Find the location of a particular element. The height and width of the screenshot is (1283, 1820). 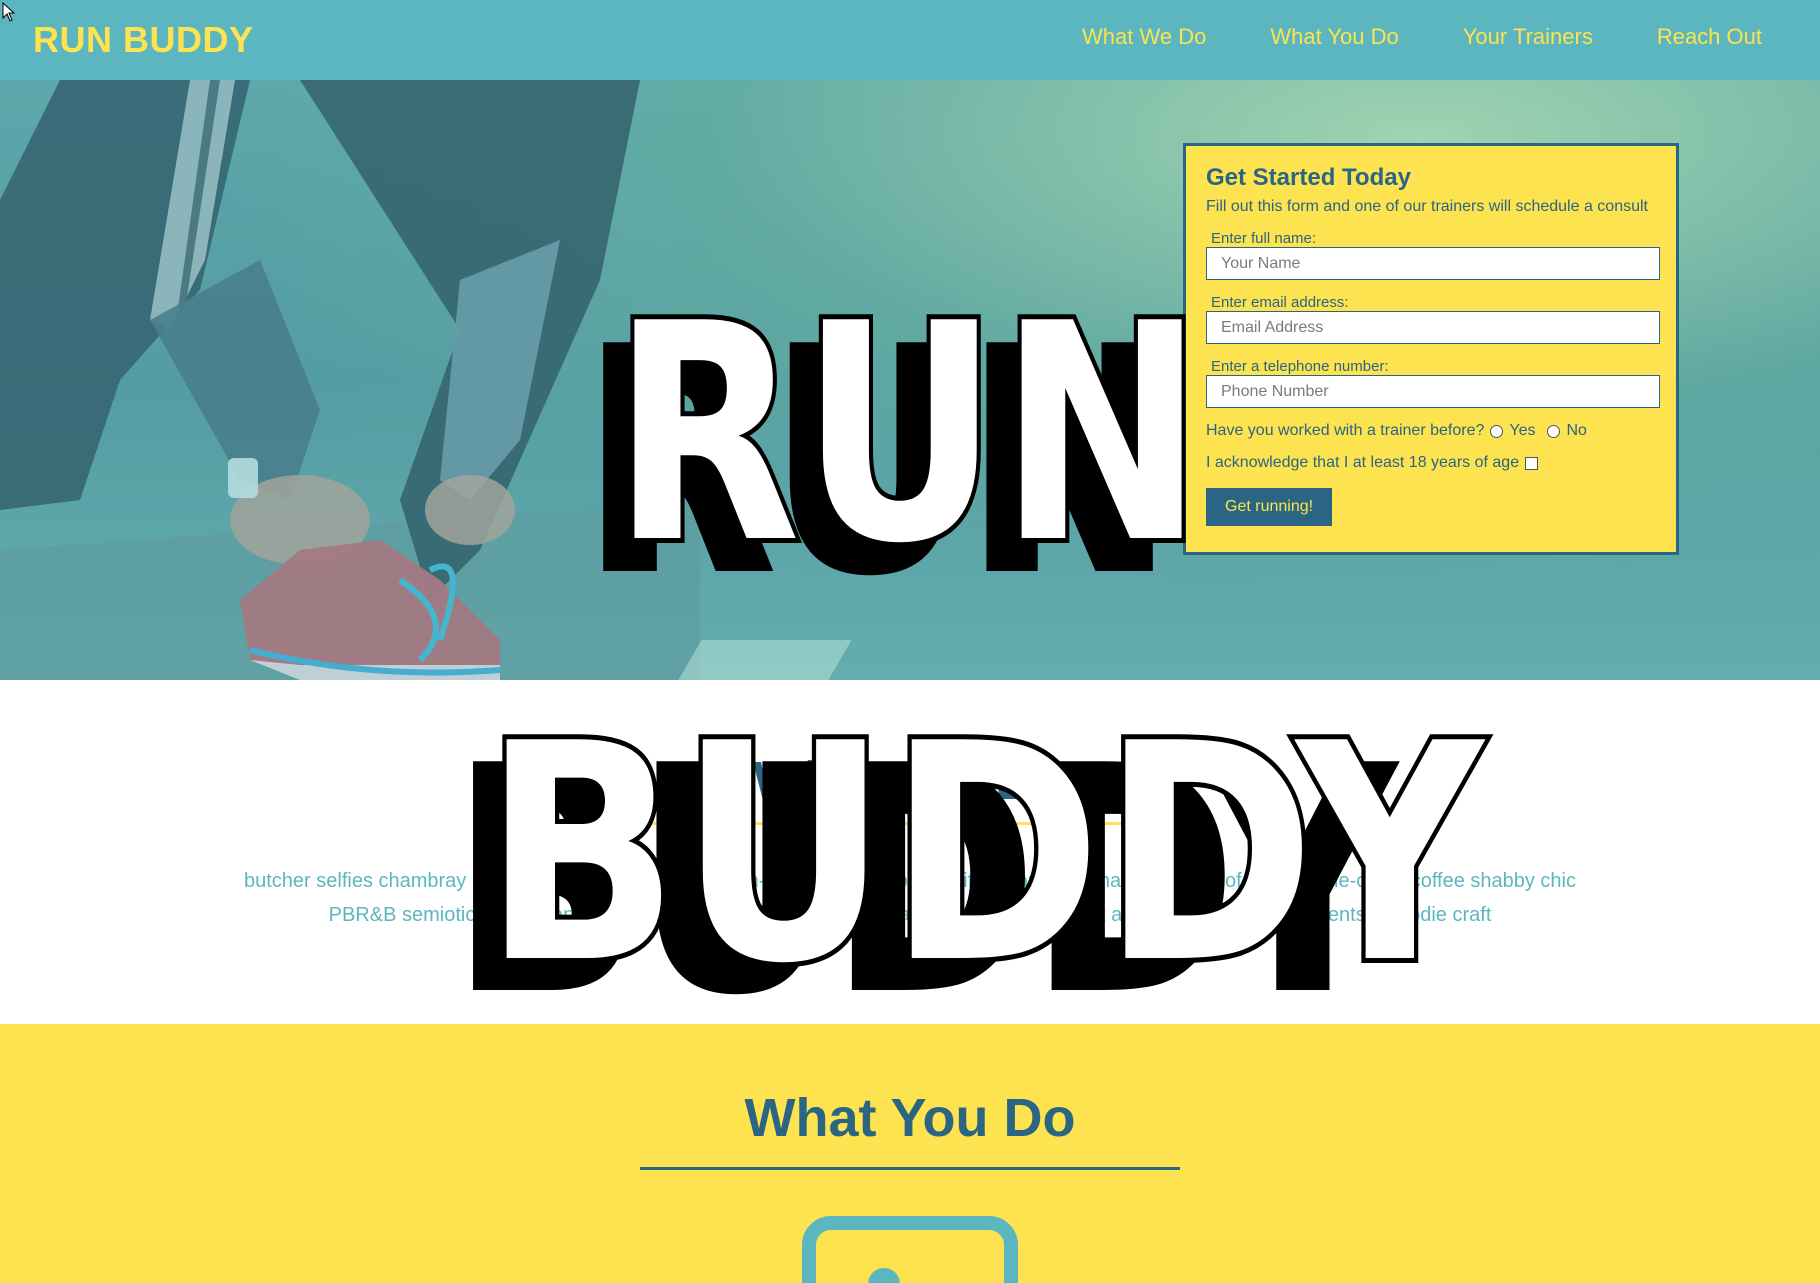

brand-logo-link: RUN BUDDY is located at coordinates (143, 40).